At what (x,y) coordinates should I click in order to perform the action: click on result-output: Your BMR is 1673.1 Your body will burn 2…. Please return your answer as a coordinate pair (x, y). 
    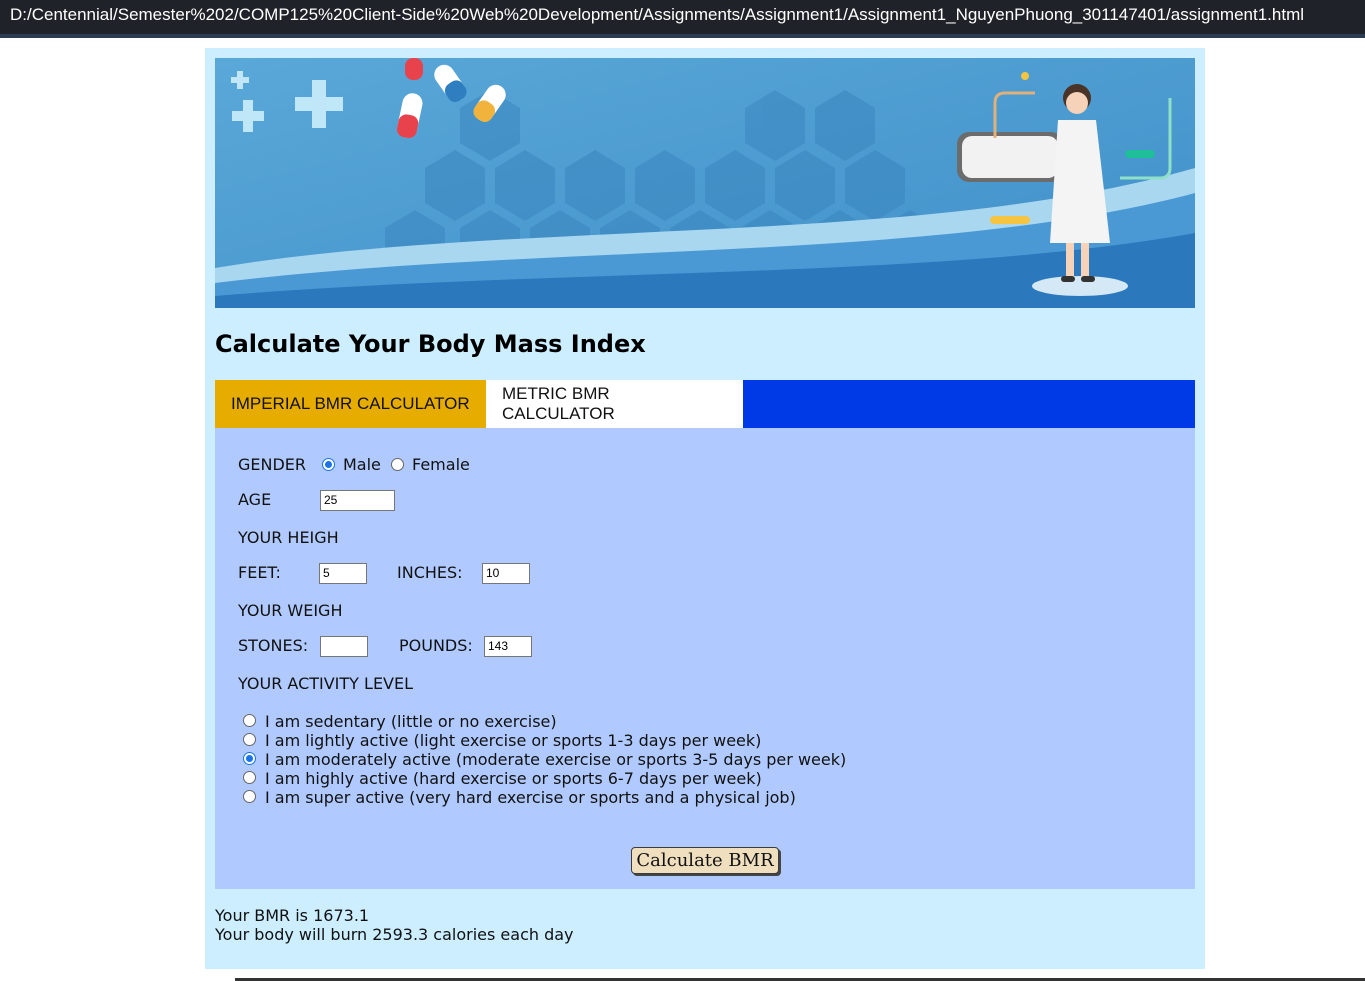
    Looking at the image, I should click on (394, 925).